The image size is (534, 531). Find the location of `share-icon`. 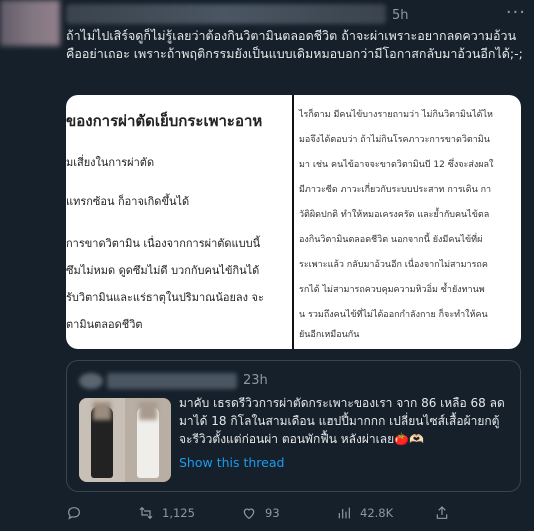

share-icon is located at coordinates (442, 512).